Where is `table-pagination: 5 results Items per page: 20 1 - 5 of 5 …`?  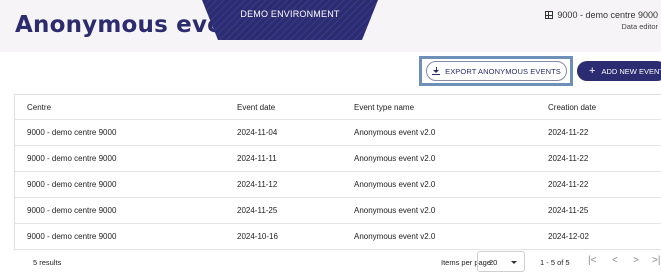 table-pagination: 5 results Items per page: 20 1 - 5 of 5 … is located at coordinates (337, 262).